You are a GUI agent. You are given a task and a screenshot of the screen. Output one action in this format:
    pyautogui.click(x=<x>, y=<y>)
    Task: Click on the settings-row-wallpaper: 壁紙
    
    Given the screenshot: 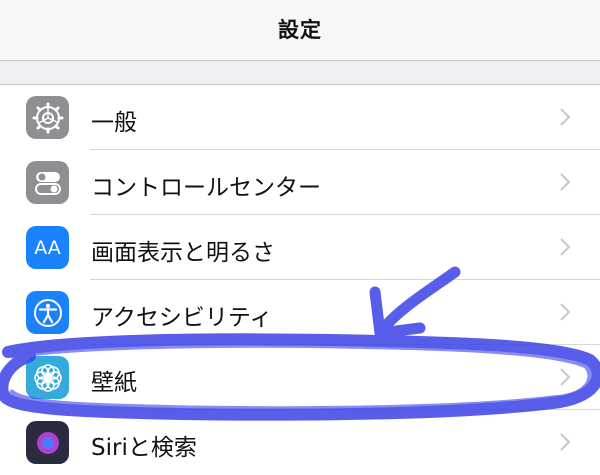 What is the action you would take?
    pyautogui.click(x=300, y=377)
    